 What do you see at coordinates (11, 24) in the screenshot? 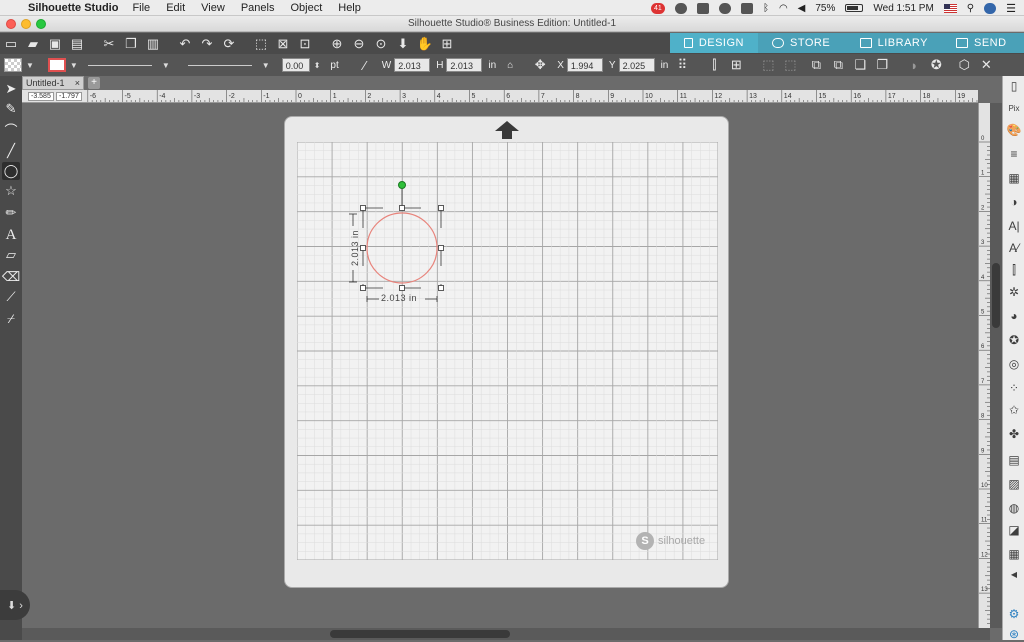
I see `window-close-button` at bounding box center [11, 24].